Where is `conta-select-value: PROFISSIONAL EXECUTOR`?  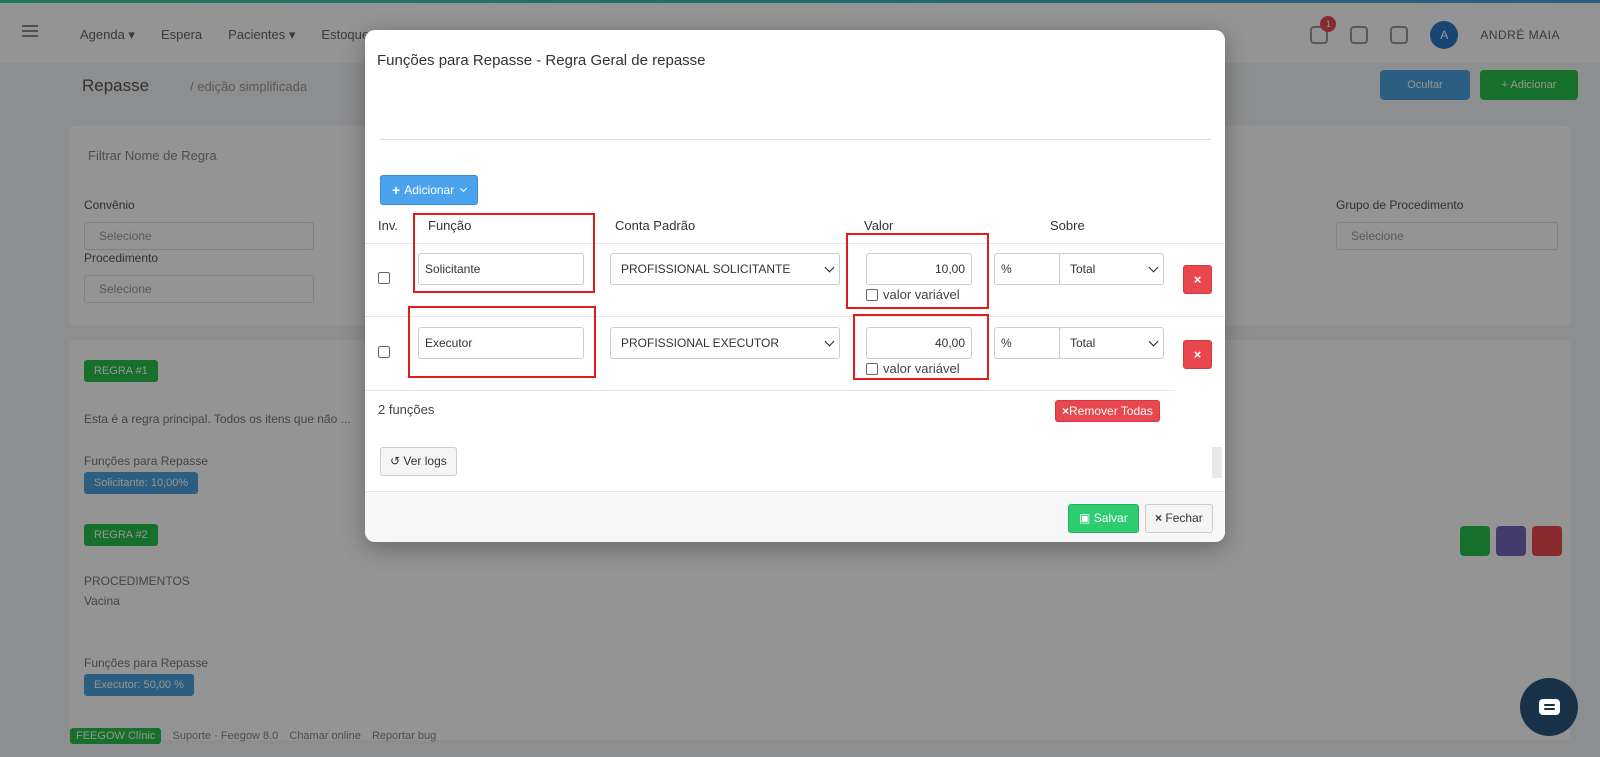
conta-select-value: PROFISSIONAL EXECUTOR is located at coordinates (700, 343).